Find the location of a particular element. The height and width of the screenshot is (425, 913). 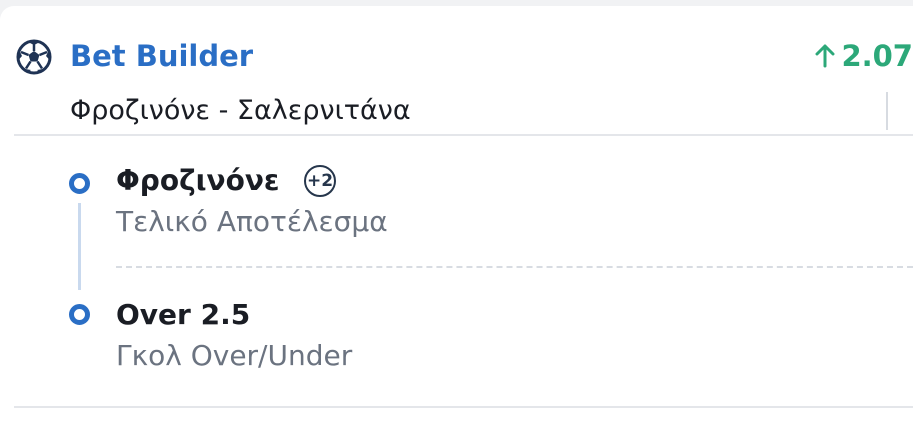

selection-connector-line is located at coordinates (79, 246).